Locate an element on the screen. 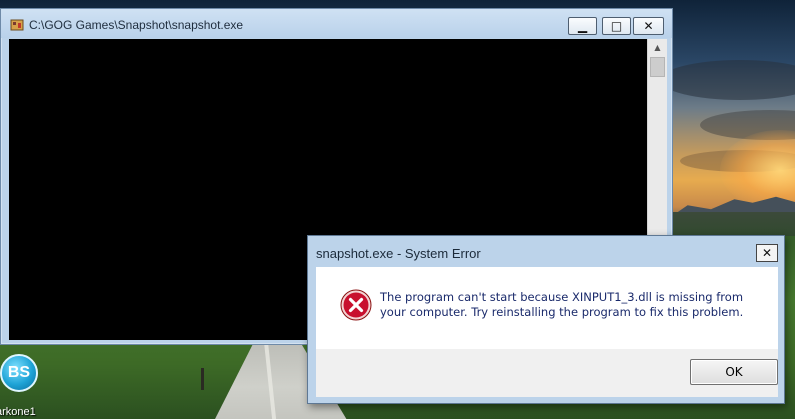 The width and height of the screenshot is (795, 419). desktop-shortcut-label: arkone1 is located at coordinates (18, 412).